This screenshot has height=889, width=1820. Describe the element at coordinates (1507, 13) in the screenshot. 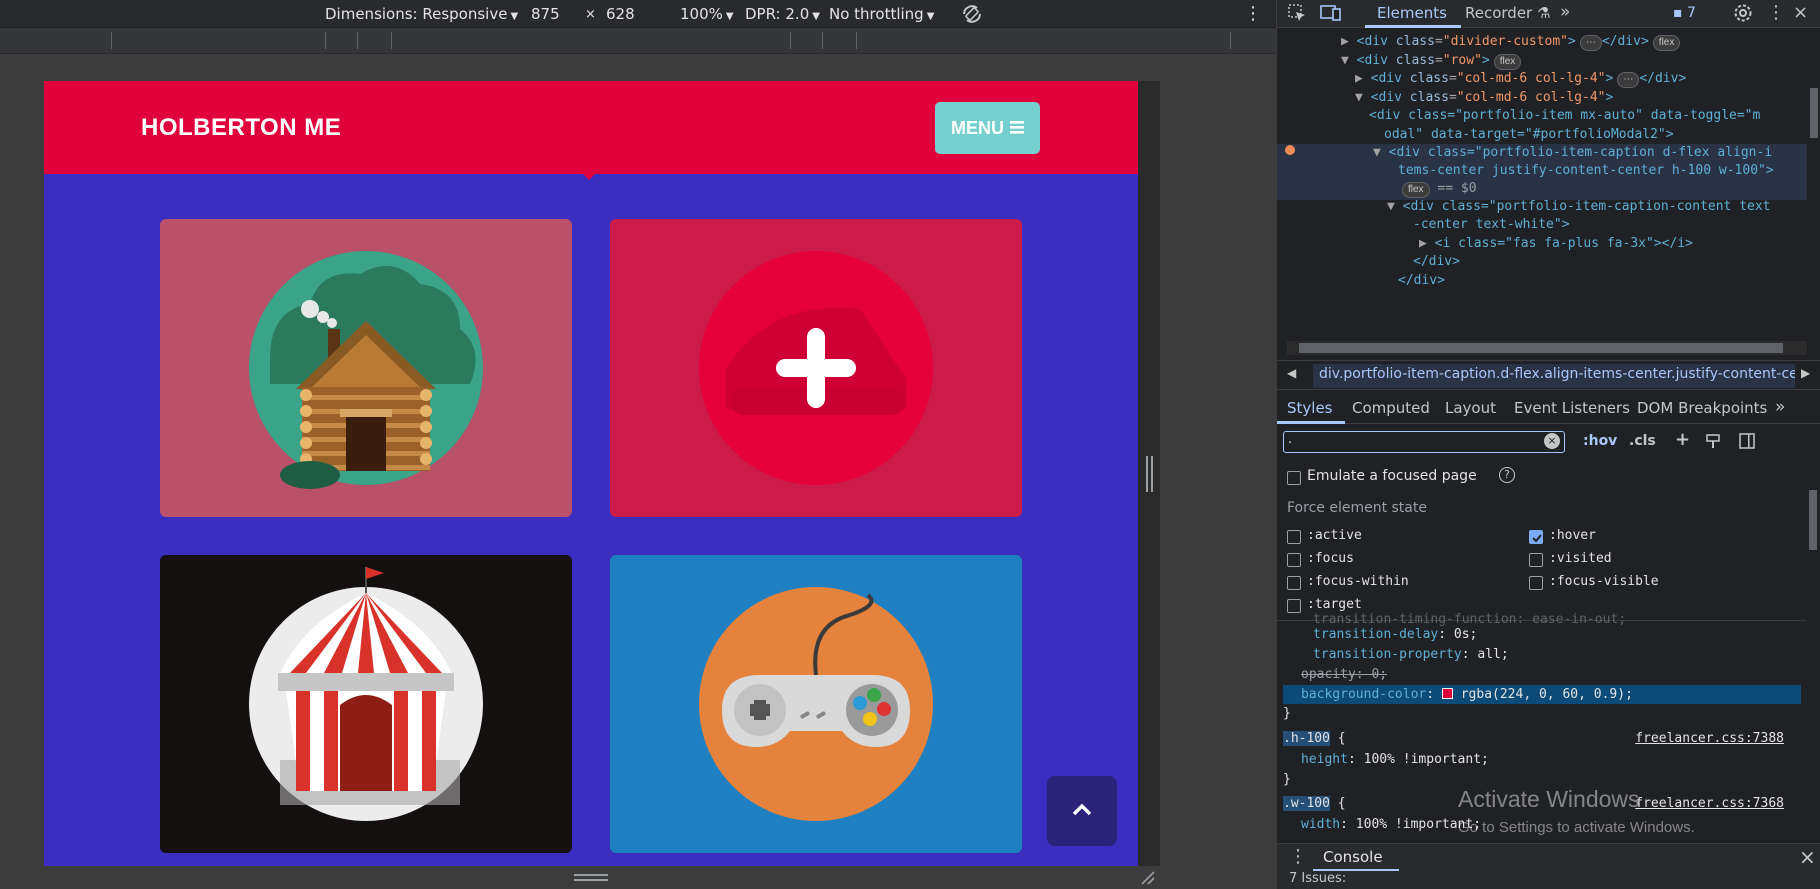

I see `tab-recorder: Recorder ⚗` at that location.